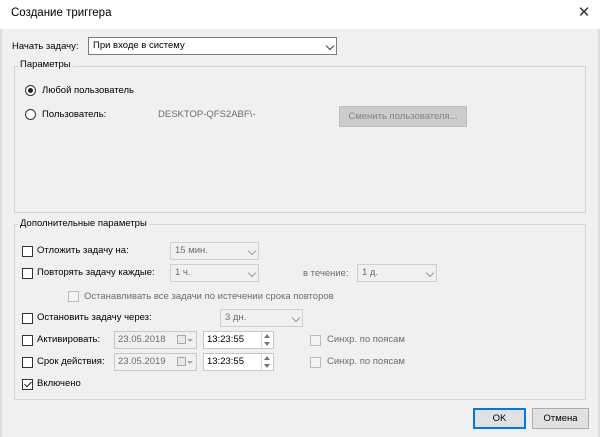 Image resolution: width=600 pixels, height=437 pixels. Describe the element at coordinates (30, 90) in the screenshot. I see `any-user-radio` at that location.